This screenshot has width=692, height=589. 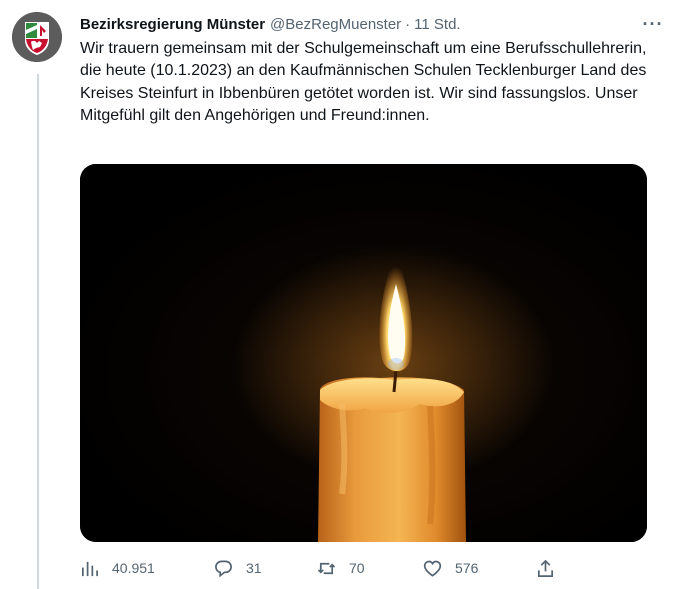 I want to click on analytics-icon, so click(x=89, y=568).